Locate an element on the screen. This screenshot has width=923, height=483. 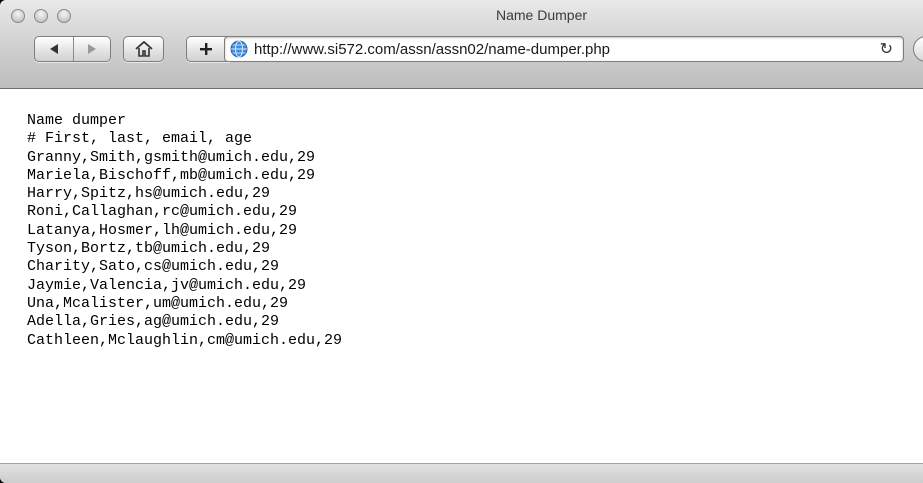
back-arrow-icon is located at coordinates (53, 49).